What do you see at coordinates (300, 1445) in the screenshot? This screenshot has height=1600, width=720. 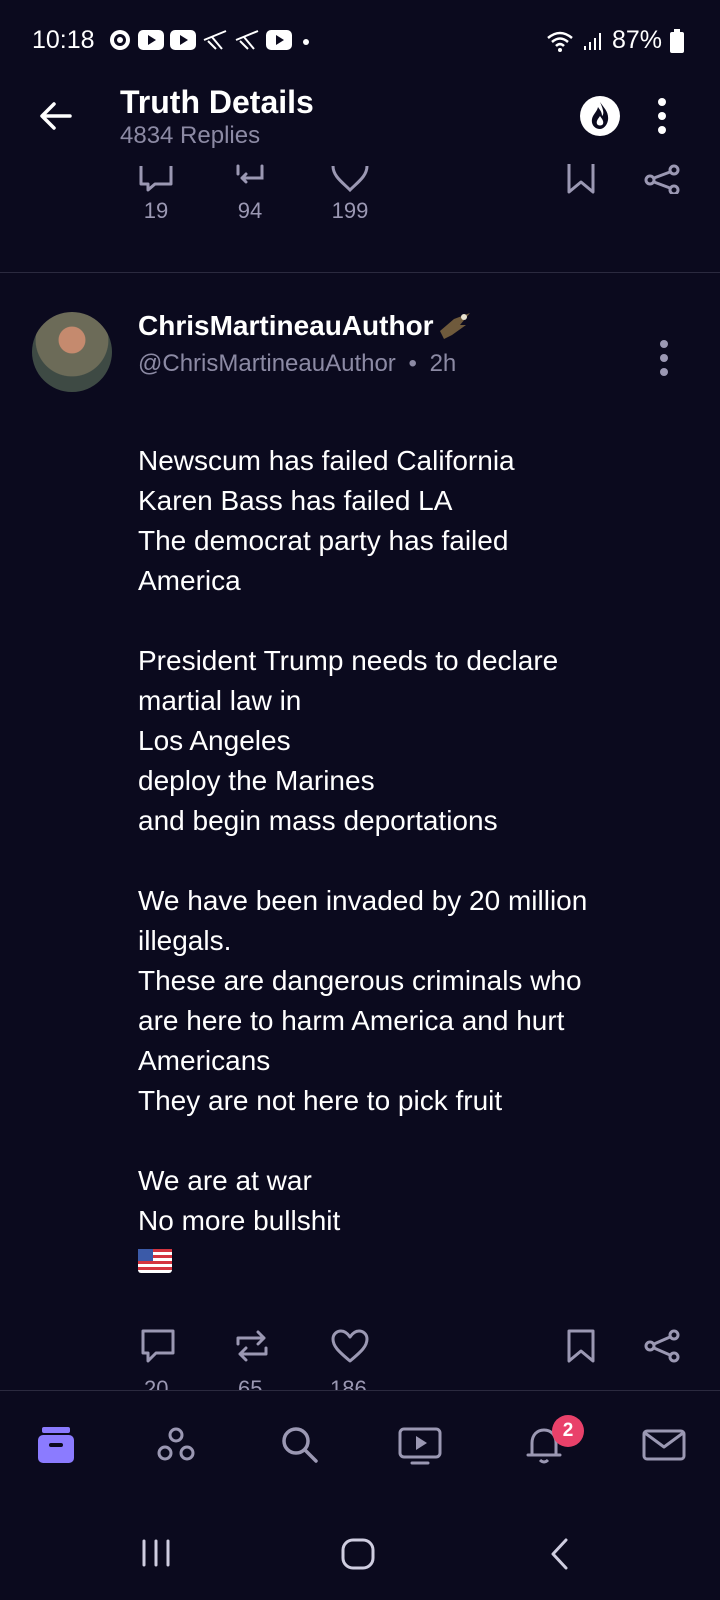 I see `search-icon` at bounding box center [300, 1445].